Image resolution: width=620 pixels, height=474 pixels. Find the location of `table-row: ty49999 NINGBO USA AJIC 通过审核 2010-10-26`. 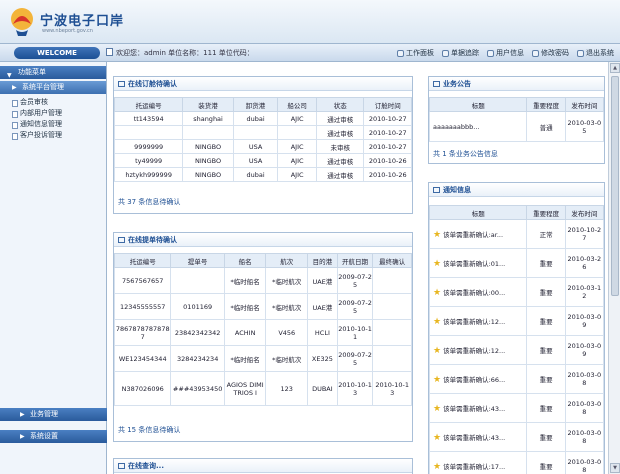

table-row: ty49999 NINGBO USA AJIC 通过审核 2010-10-26 is located at coordinates (262, 160).